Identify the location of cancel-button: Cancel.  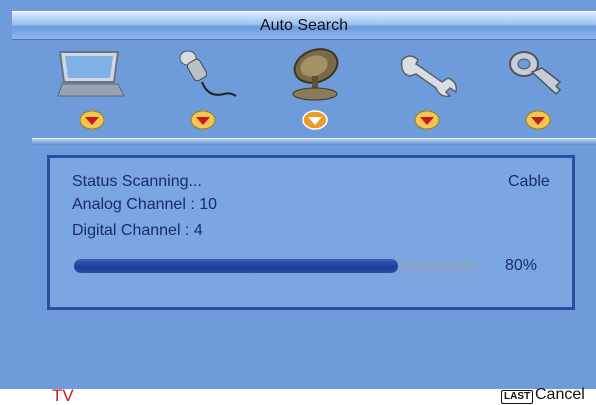
(560, 395).